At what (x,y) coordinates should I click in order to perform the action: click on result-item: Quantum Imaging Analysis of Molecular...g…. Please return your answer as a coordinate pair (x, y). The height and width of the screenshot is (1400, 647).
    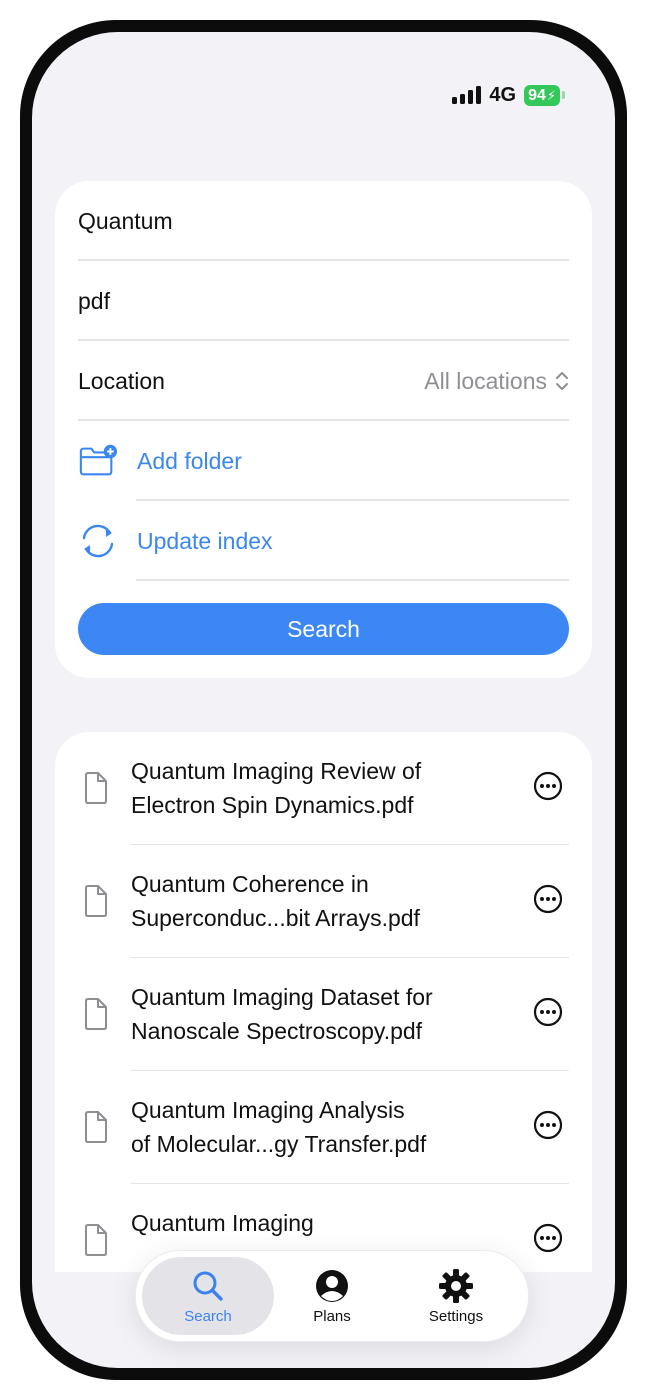
    Looking at the image, I should click on (323, 1127).